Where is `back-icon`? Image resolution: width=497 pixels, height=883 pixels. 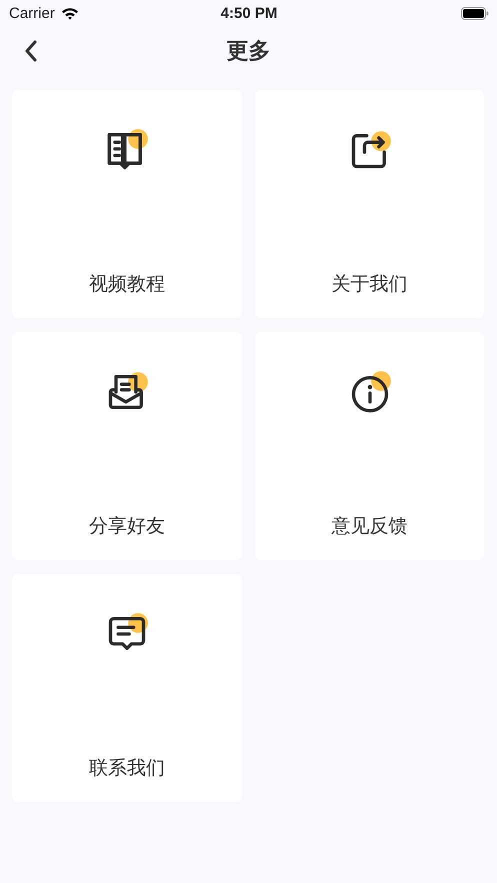
back-icon is located at coordinates (31, 51).